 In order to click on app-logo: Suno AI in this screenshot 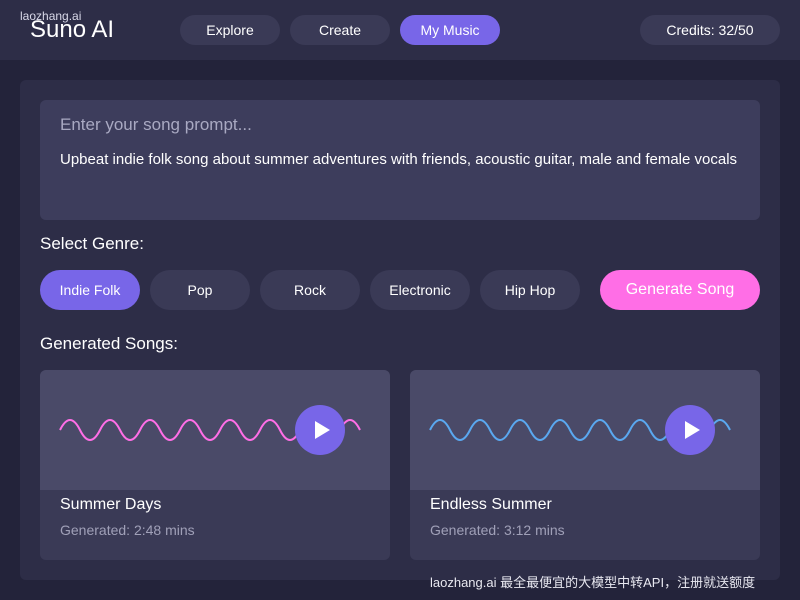, I will do `click(72, 30)`.